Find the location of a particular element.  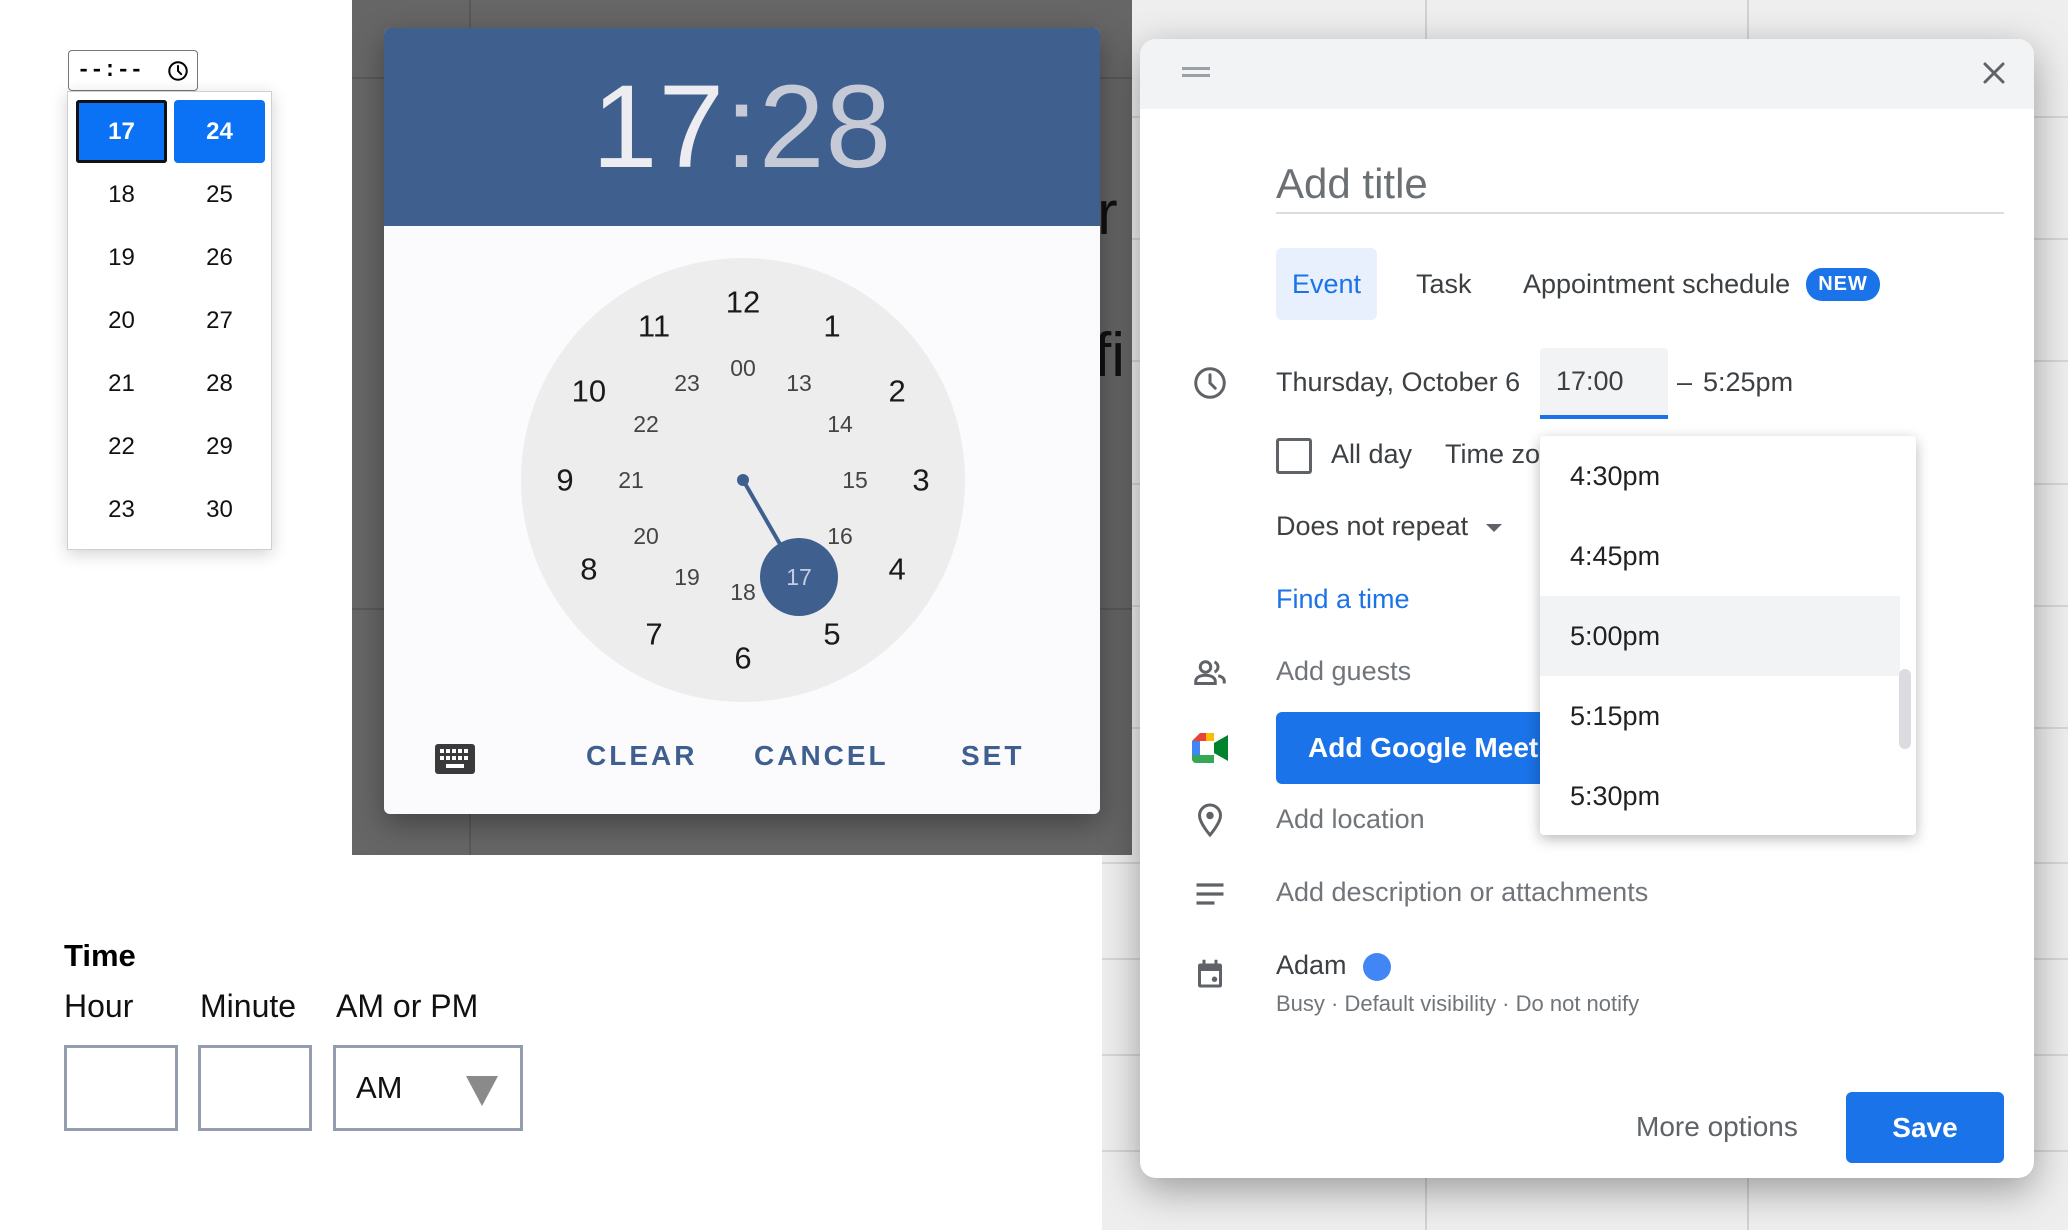

hour-option: 23 is located at coordinates (121, 509).